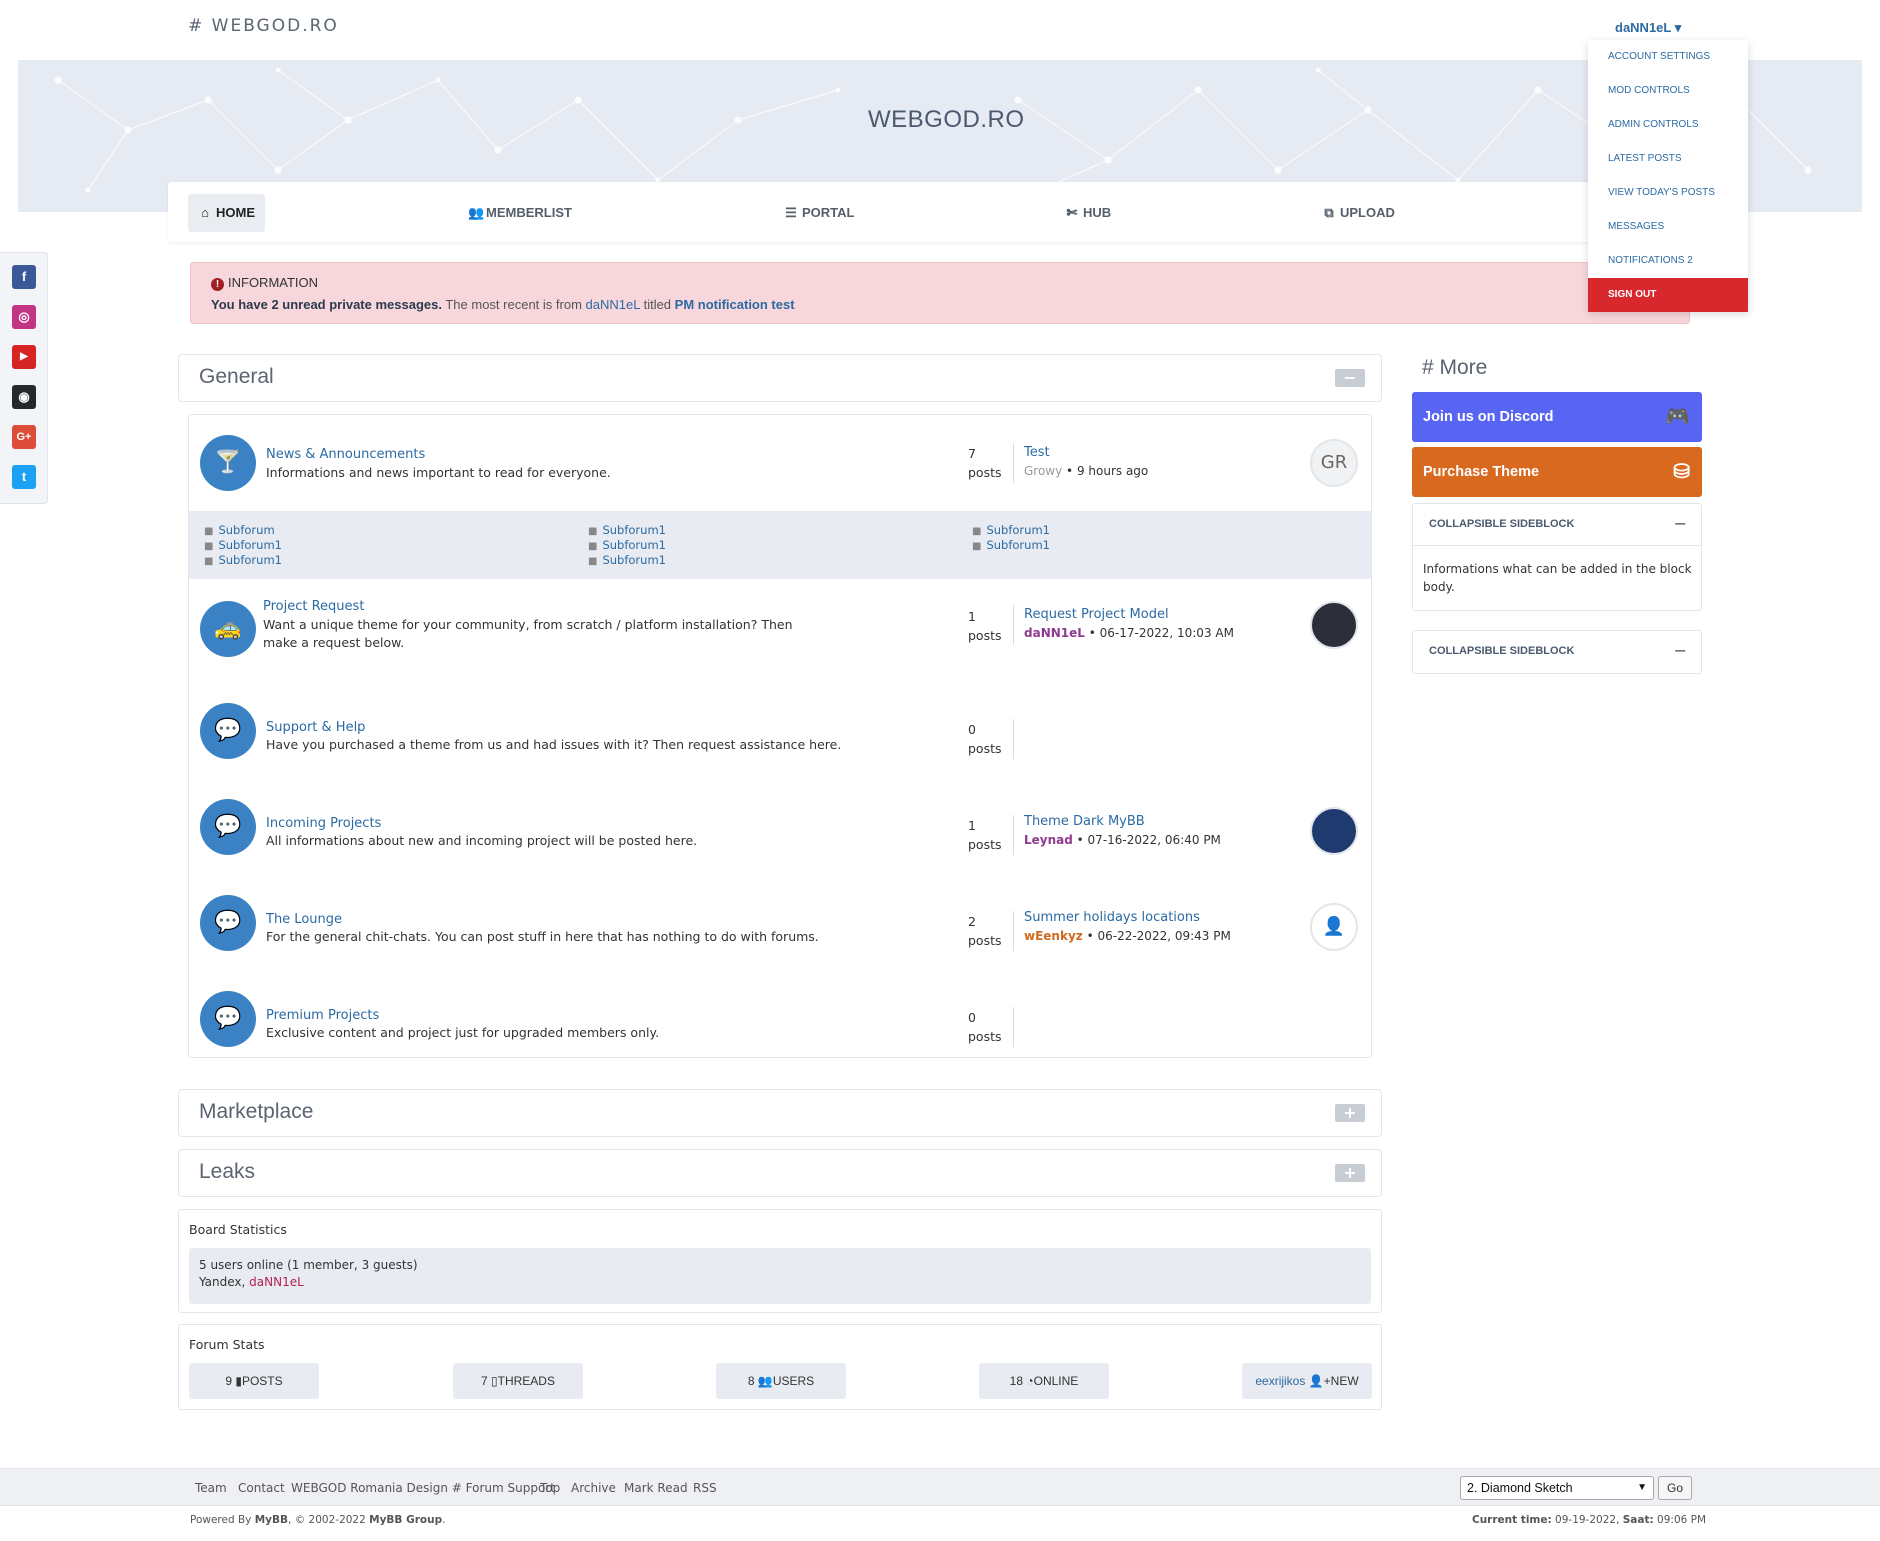 The height and width of the screenshot is (1541, 1880). I want to click on last-post-title: Test, so click(1037, 452).